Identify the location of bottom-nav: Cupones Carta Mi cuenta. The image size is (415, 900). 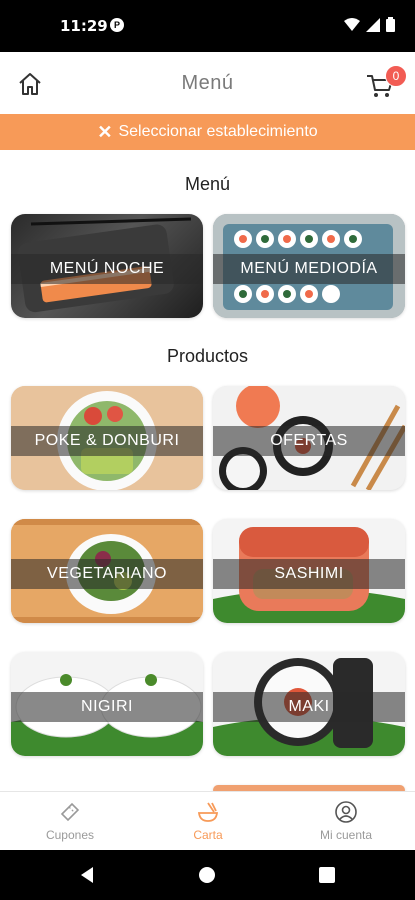
(207, 821).